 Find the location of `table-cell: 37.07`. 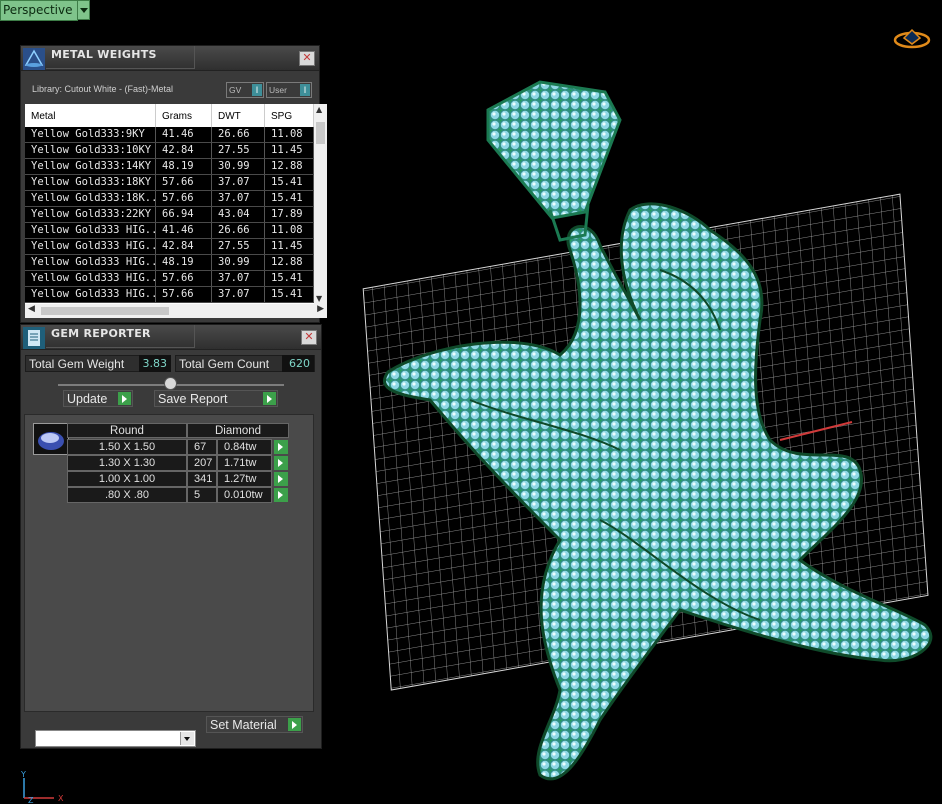

table-cell: 37.07 is located at coordinates (238, 294).